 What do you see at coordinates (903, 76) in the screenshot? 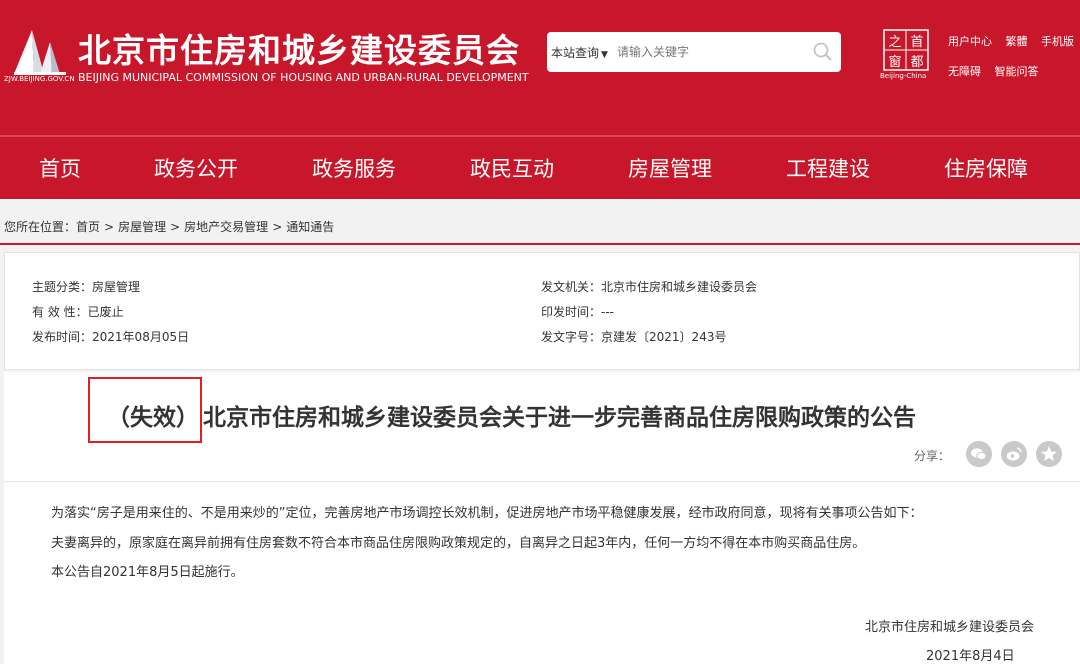
I see `capital-logo-caption: Beijing-China` at bounding box center [903, 76].